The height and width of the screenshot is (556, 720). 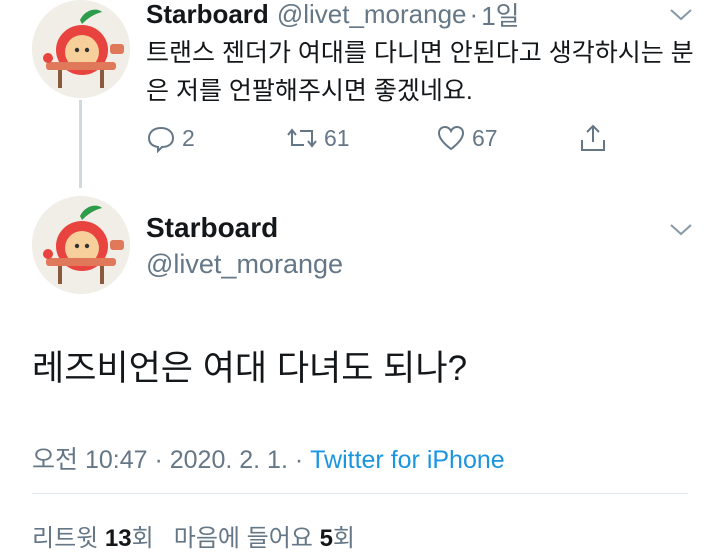 What do you see at coordinates (90, 460) in the screenshot?
I see `tweet-time: 오전 10:47` at bounding box center [90, 460].